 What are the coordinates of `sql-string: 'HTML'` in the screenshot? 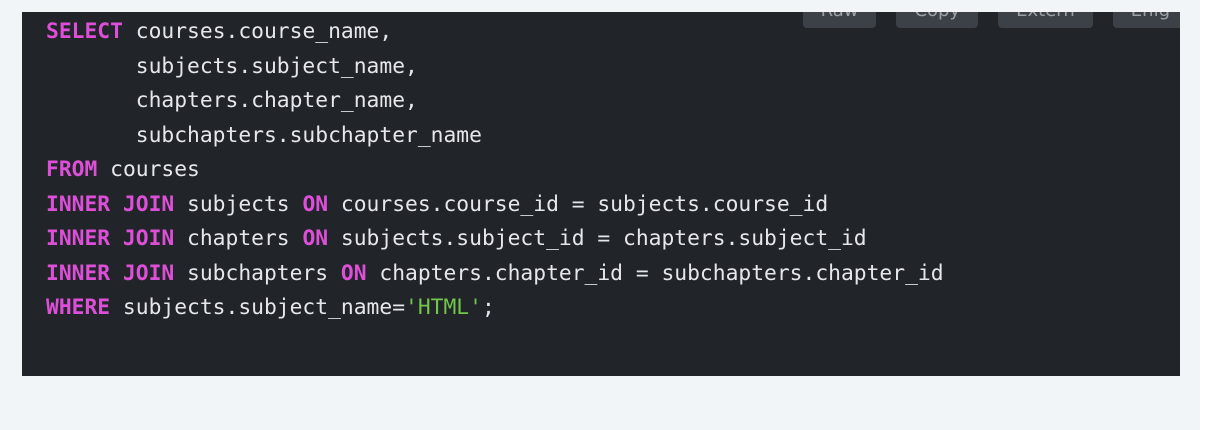 It's located at (443, 307).